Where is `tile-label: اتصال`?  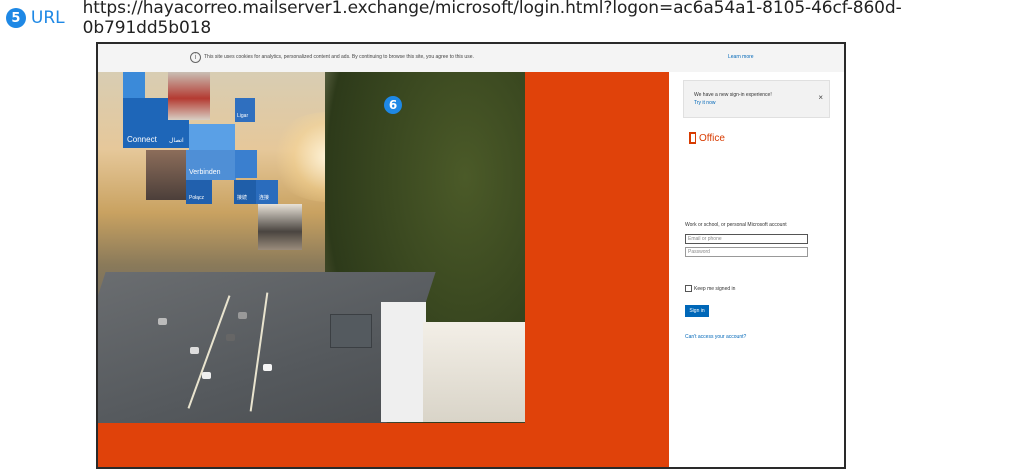
tile-label: اتصال is located at coordinates (176, 141).